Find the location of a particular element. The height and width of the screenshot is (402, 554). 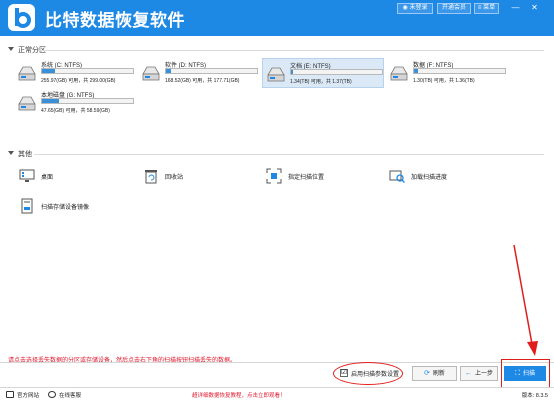

support-label: 在线客服 is located at coordinates (70, 396).